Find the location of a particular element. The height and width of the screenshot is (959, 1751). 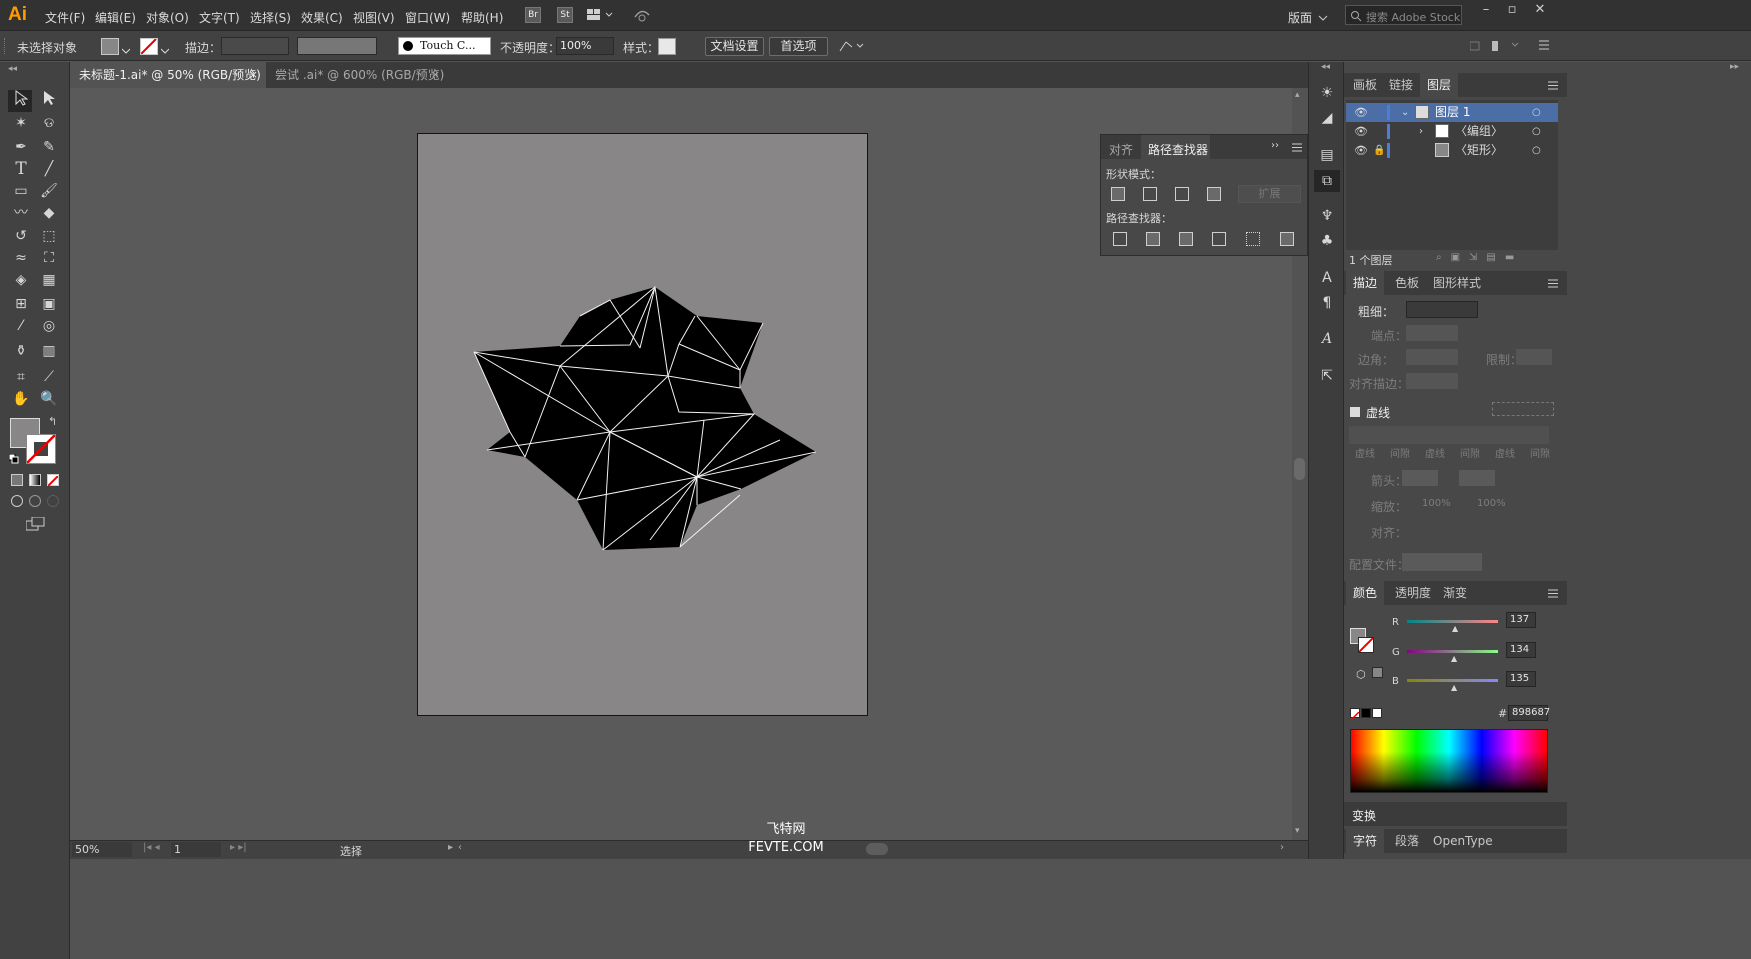

paintbrush-tool-icon: 🖌 is located at coordinates (49, 191).